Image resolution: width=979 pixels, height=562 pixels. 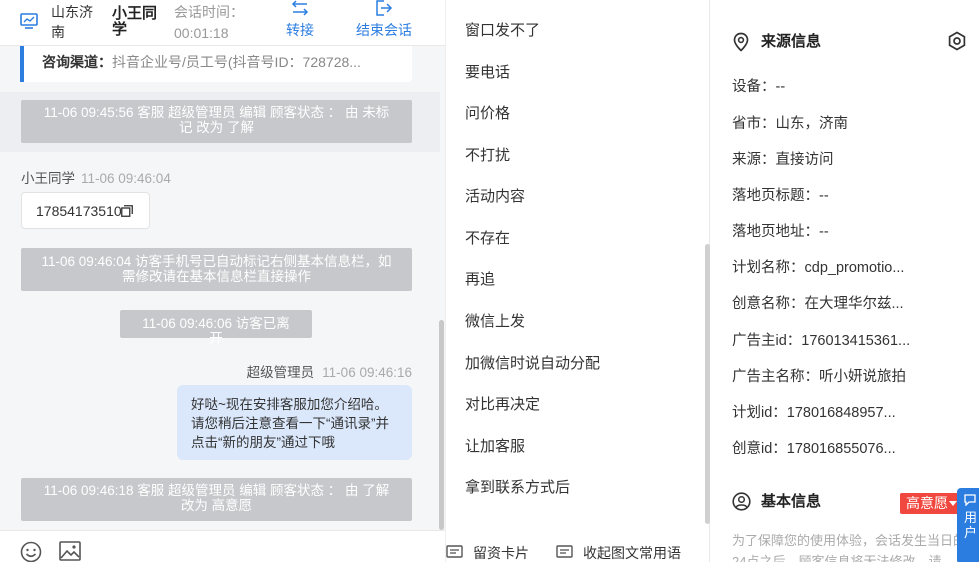 I want to click on quick-reply-item: 问价格, so click(x=487, y=112).